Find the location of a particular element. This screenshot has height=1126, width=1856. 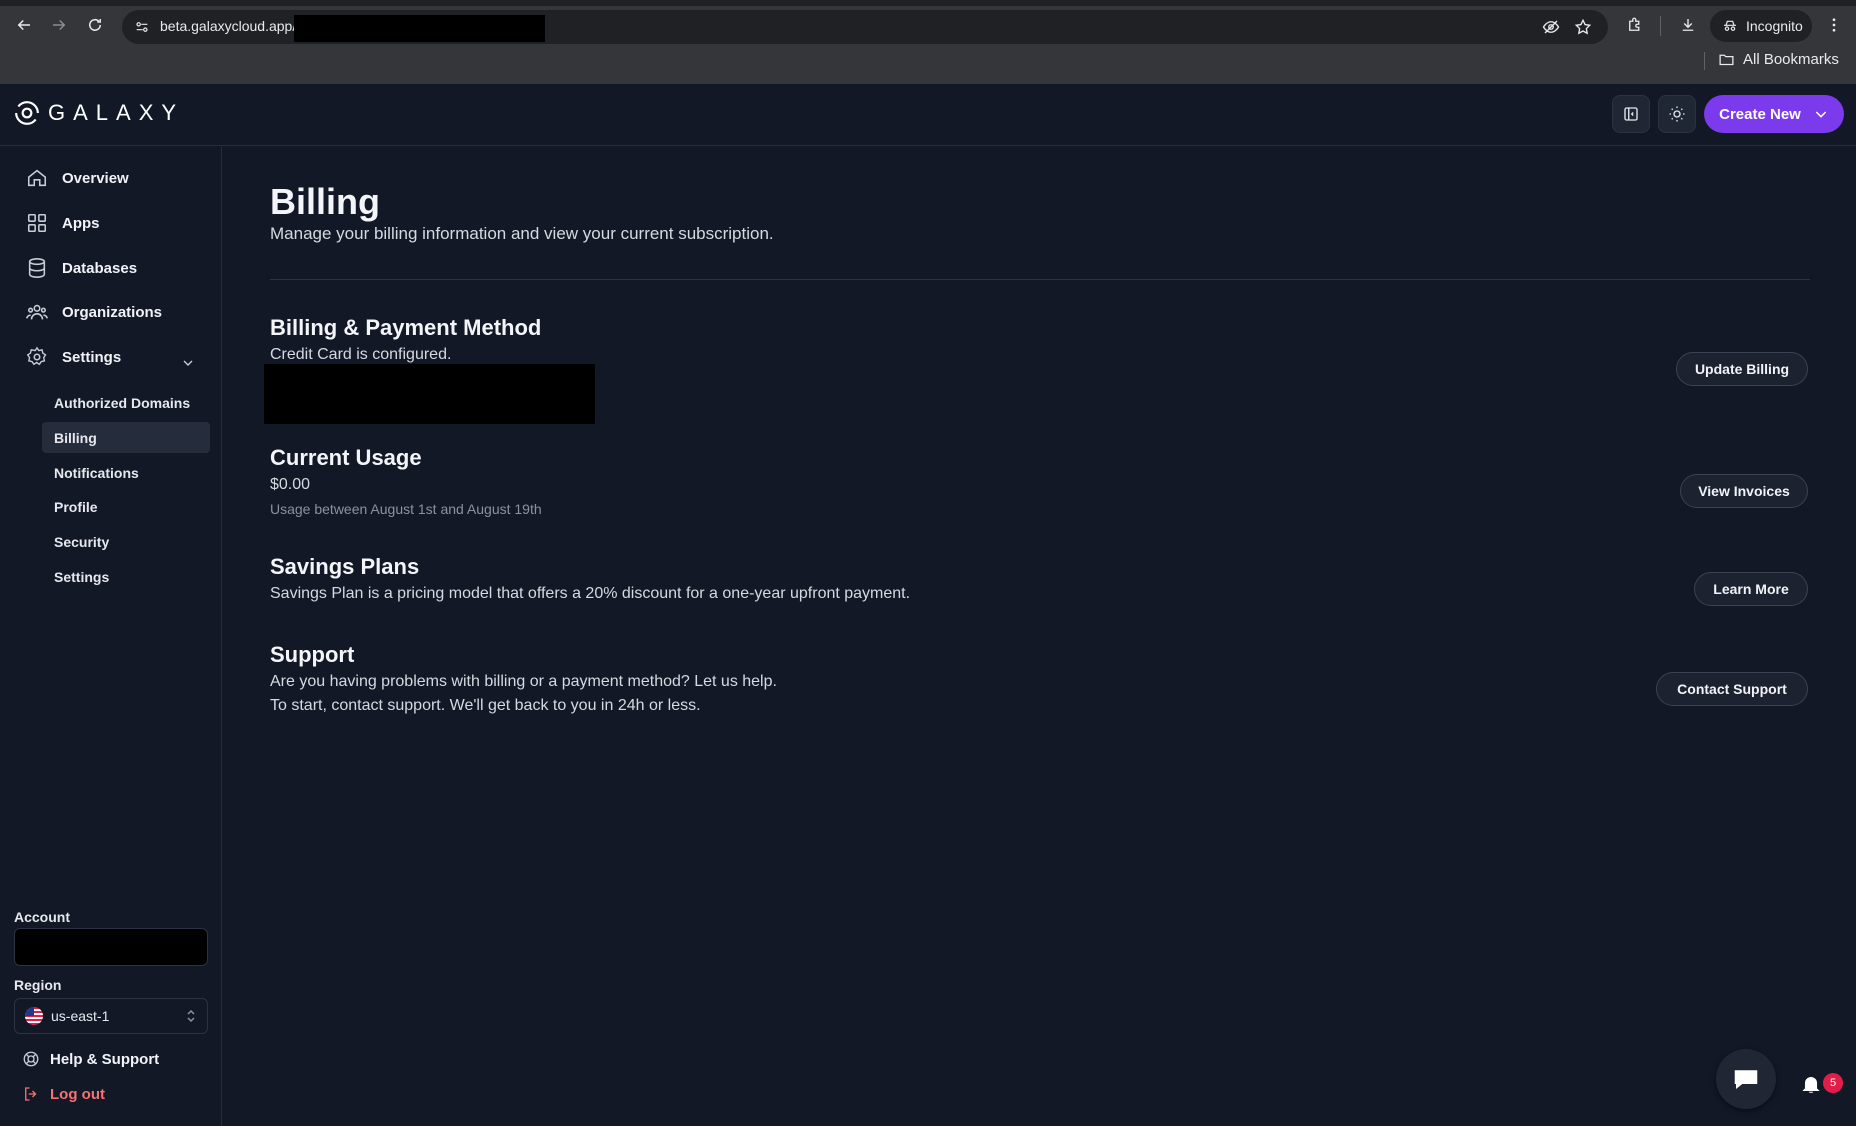

help-support-label: Help & Support is located at coordinates (105, 1059).